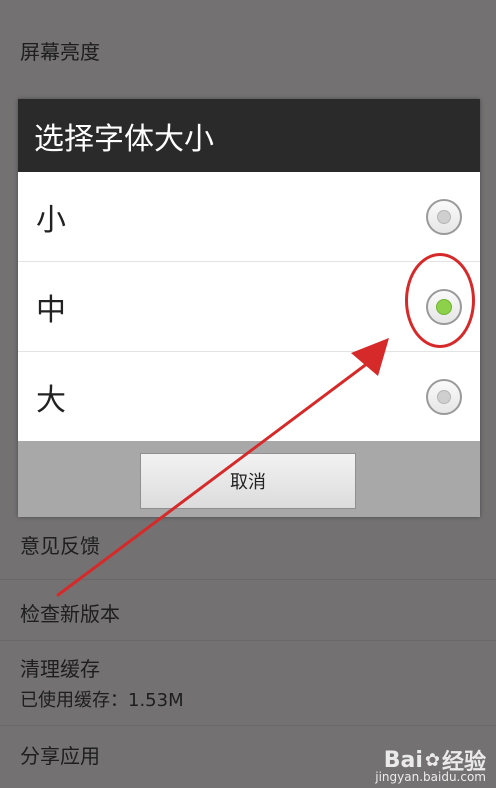  I want to click on option-label: 大, so click(51, 400).